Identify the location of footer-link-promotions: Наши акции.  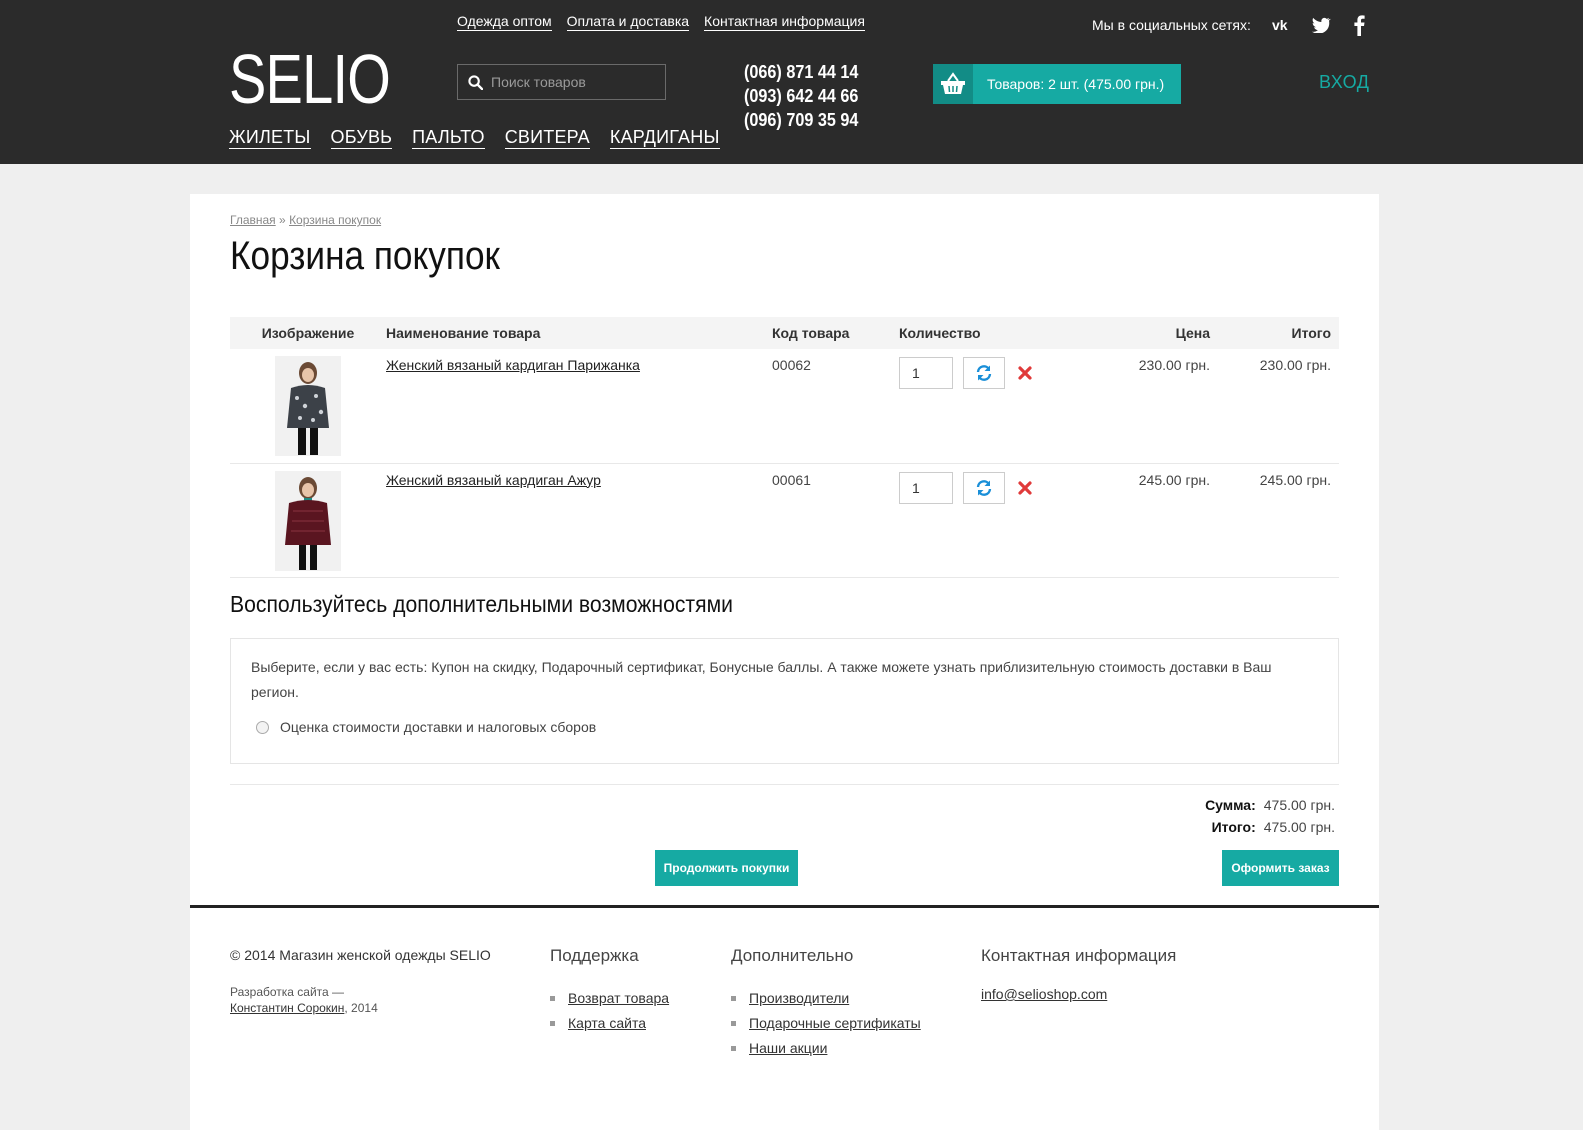
(788, 1048).